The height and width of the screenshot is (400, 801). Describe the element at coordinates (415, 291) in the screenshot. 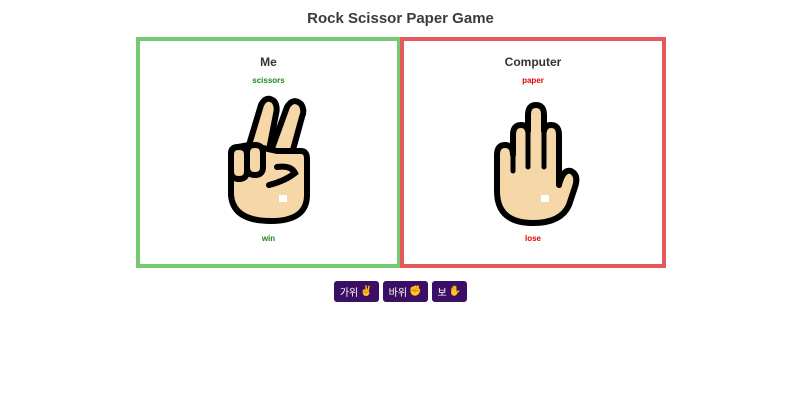

I see `rock-emoji-icon: ✊` at that location.